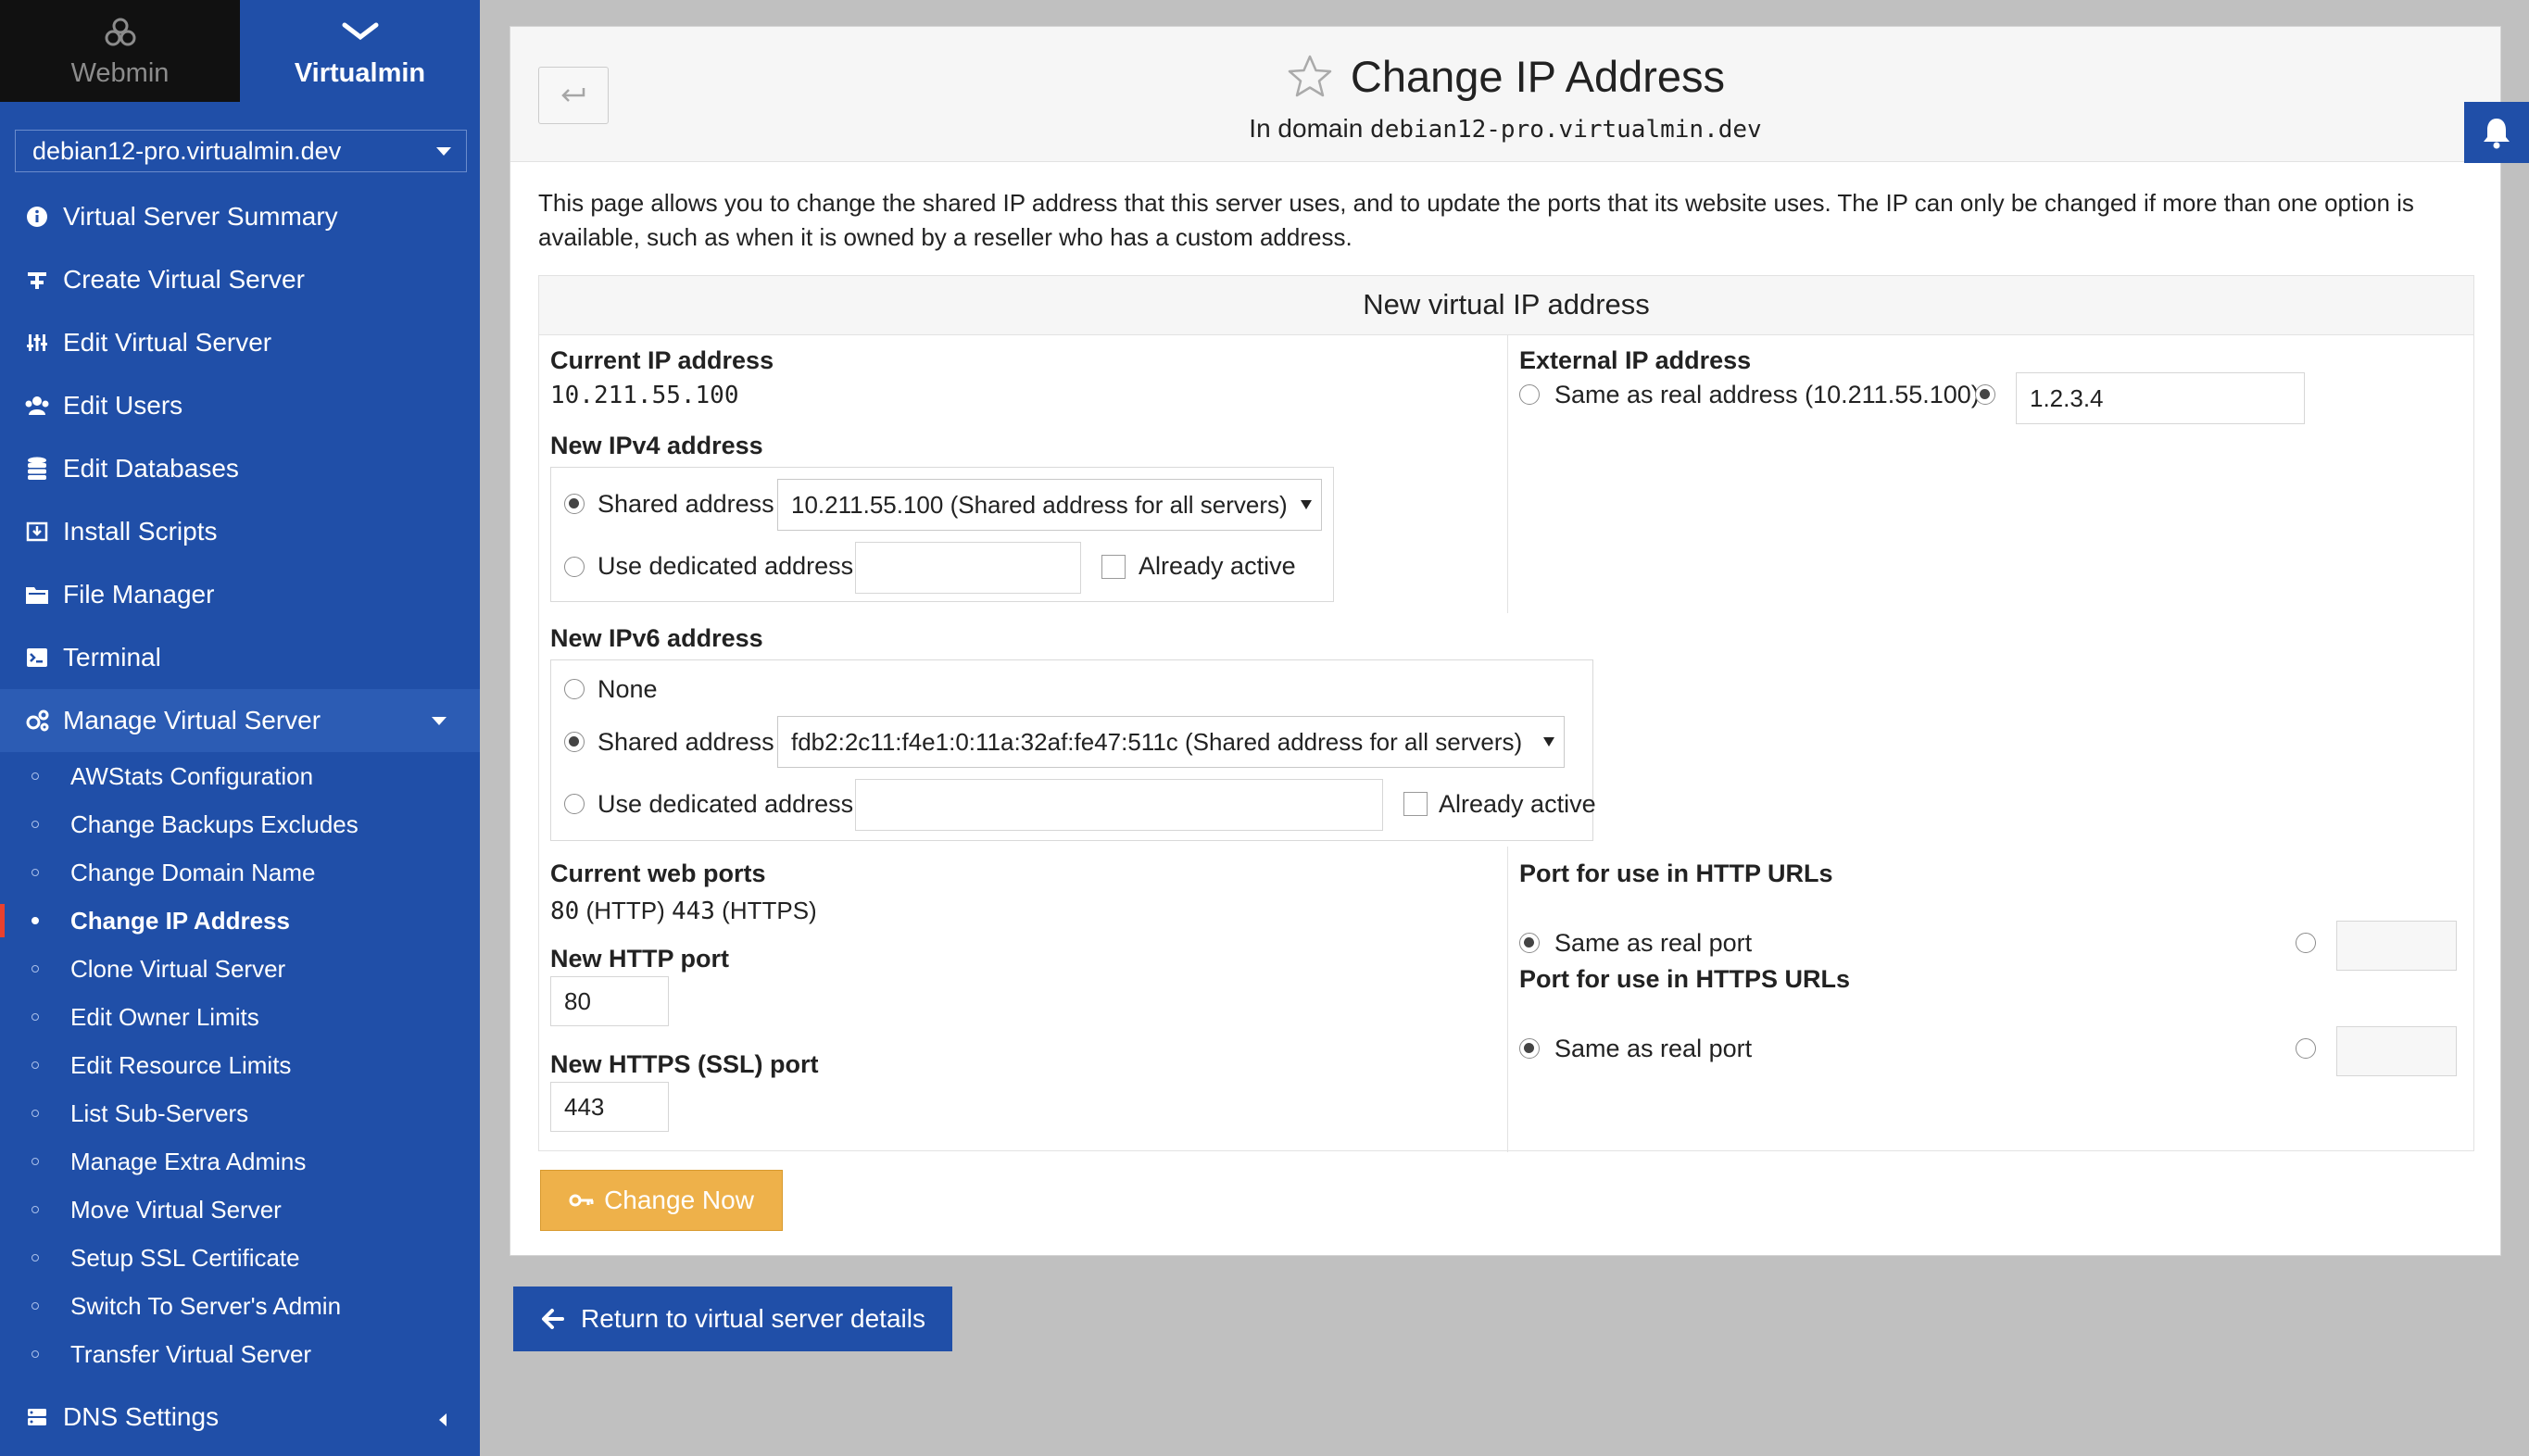 The height and width of the screenshot is (1456, 2529). Describe the element at coordinates (726, 804) in the screenshot. I see `ipv6-dedicated-label: Use dedicated address` at that location.